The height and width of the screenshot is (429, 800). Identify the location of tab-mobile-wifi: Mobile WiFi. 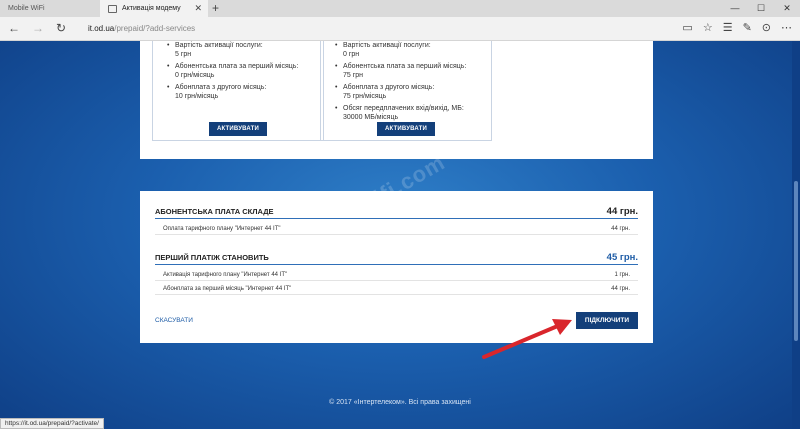
(50, 8).